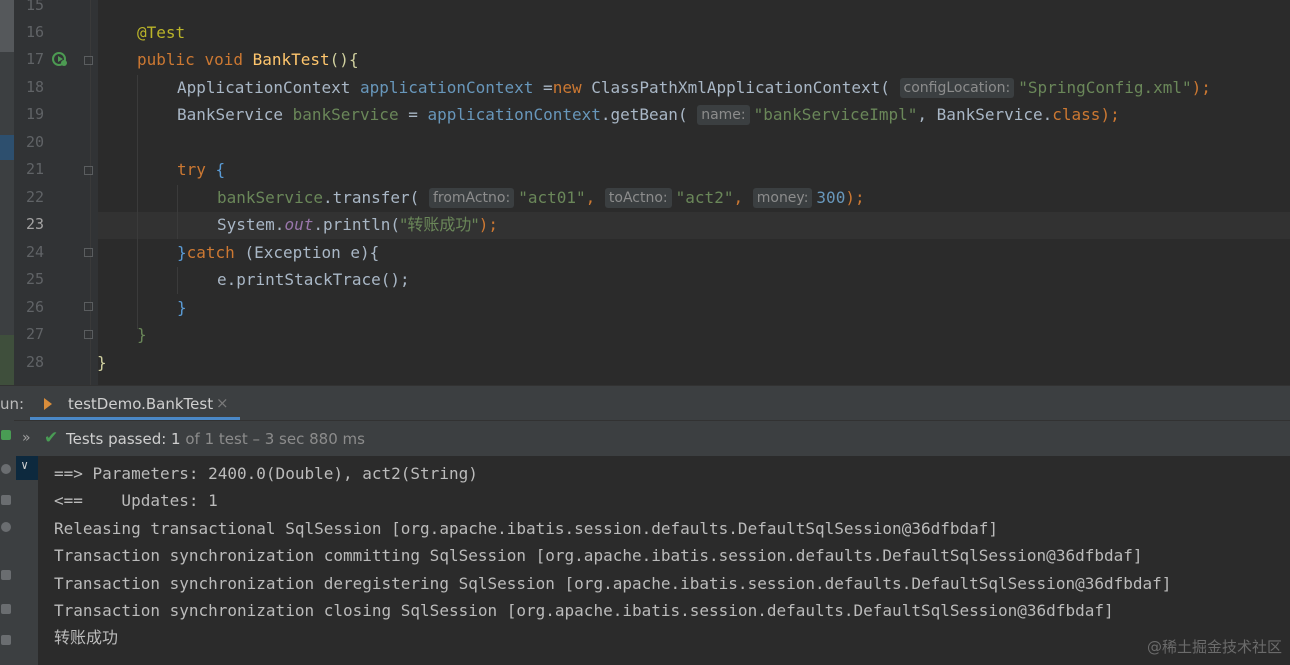 The height and width of the screenshot is (665, 1290). Describe the element at coordinates (26, 438) in the screenshot. I see `chevron-icon: »` at that location.